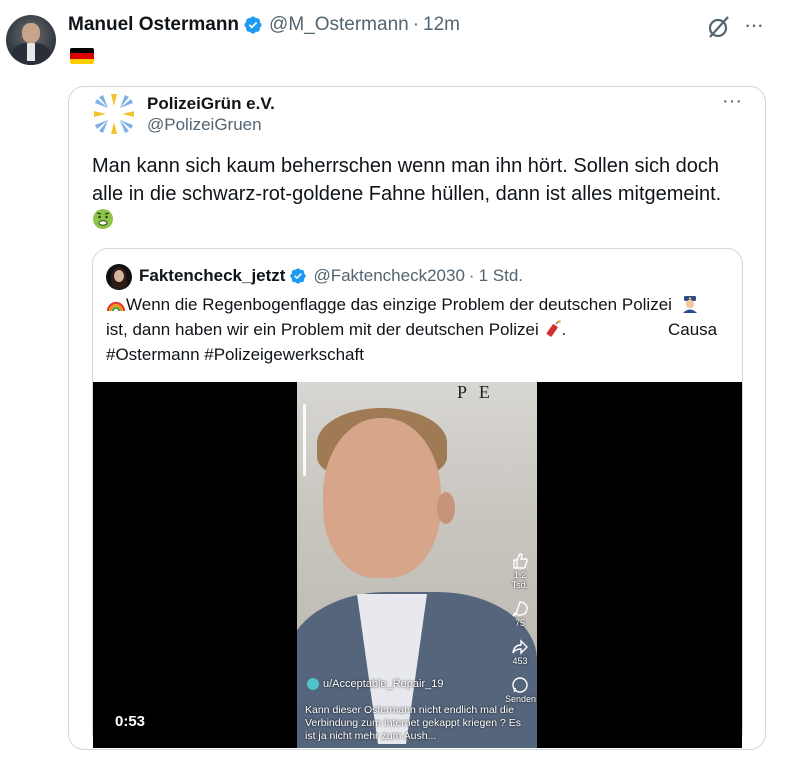  Describe the element at coordinates (520, 561) in the screenshot. I see `like-icon` at that location.